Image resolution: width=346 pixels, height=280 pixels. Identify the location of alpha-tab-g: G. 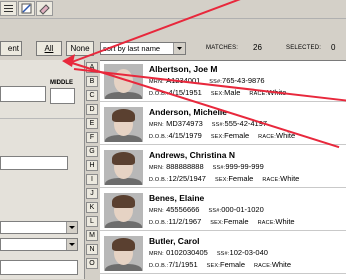
(92, 151).